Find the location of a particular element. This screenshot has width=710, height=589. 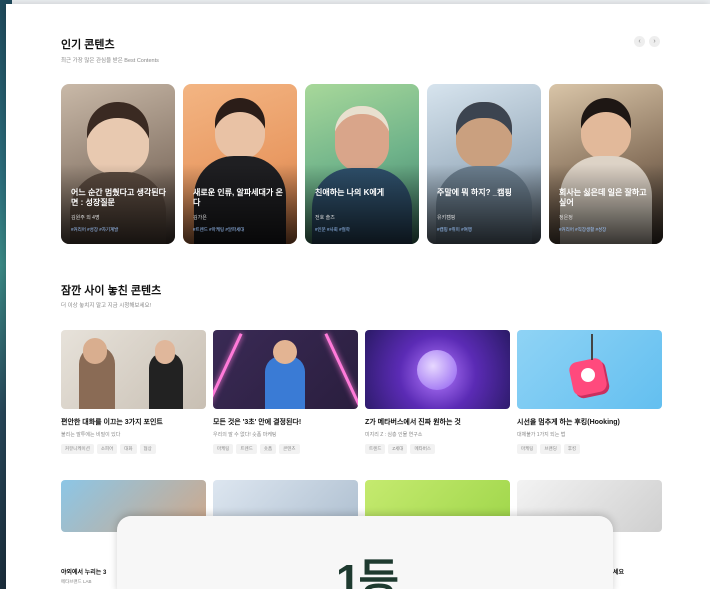

content-subtitle: 메타브랜드 LAB is located at coordinates (76, 581).